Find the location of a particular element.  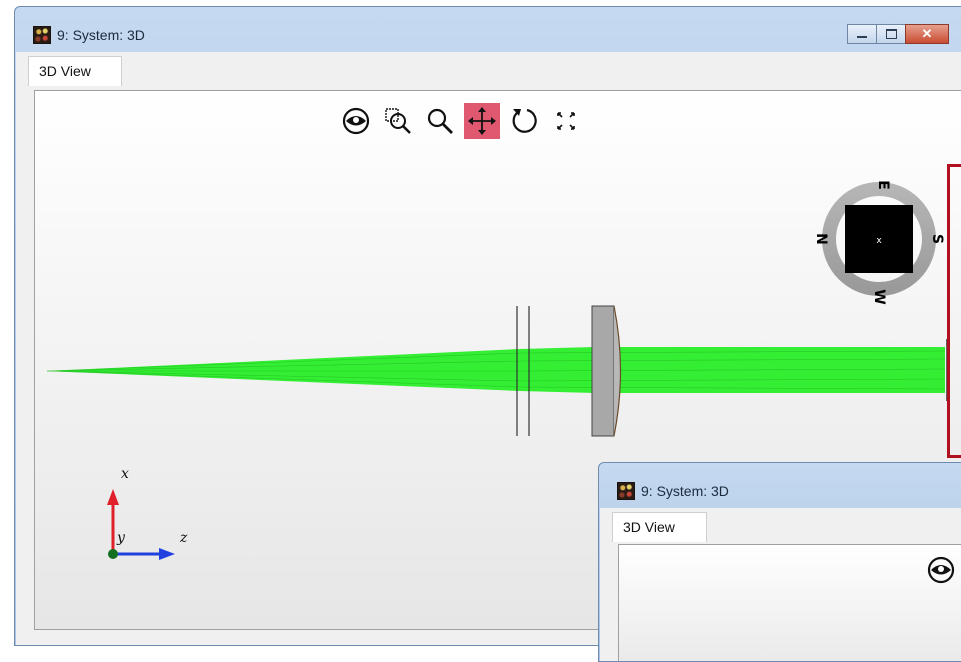

compass-center-mark: x is located at coordinates (879, 241).